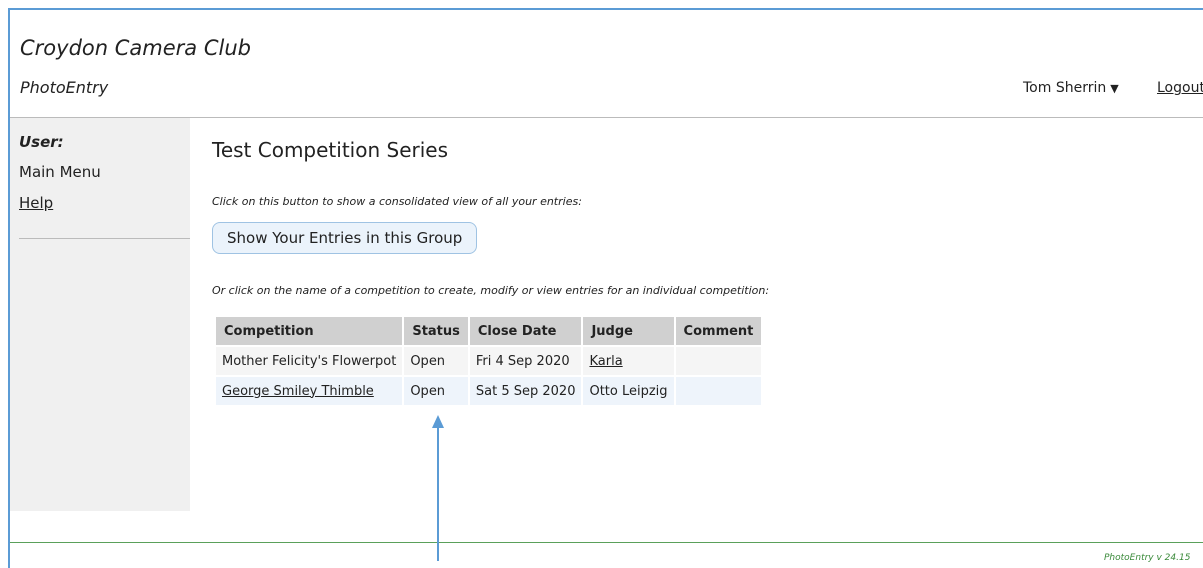  What do you see at coordinates (309, 361) in the screenshot?
I see `competition-name: Mother Felicity's Flowerpot` at bounding box center [309, 361].